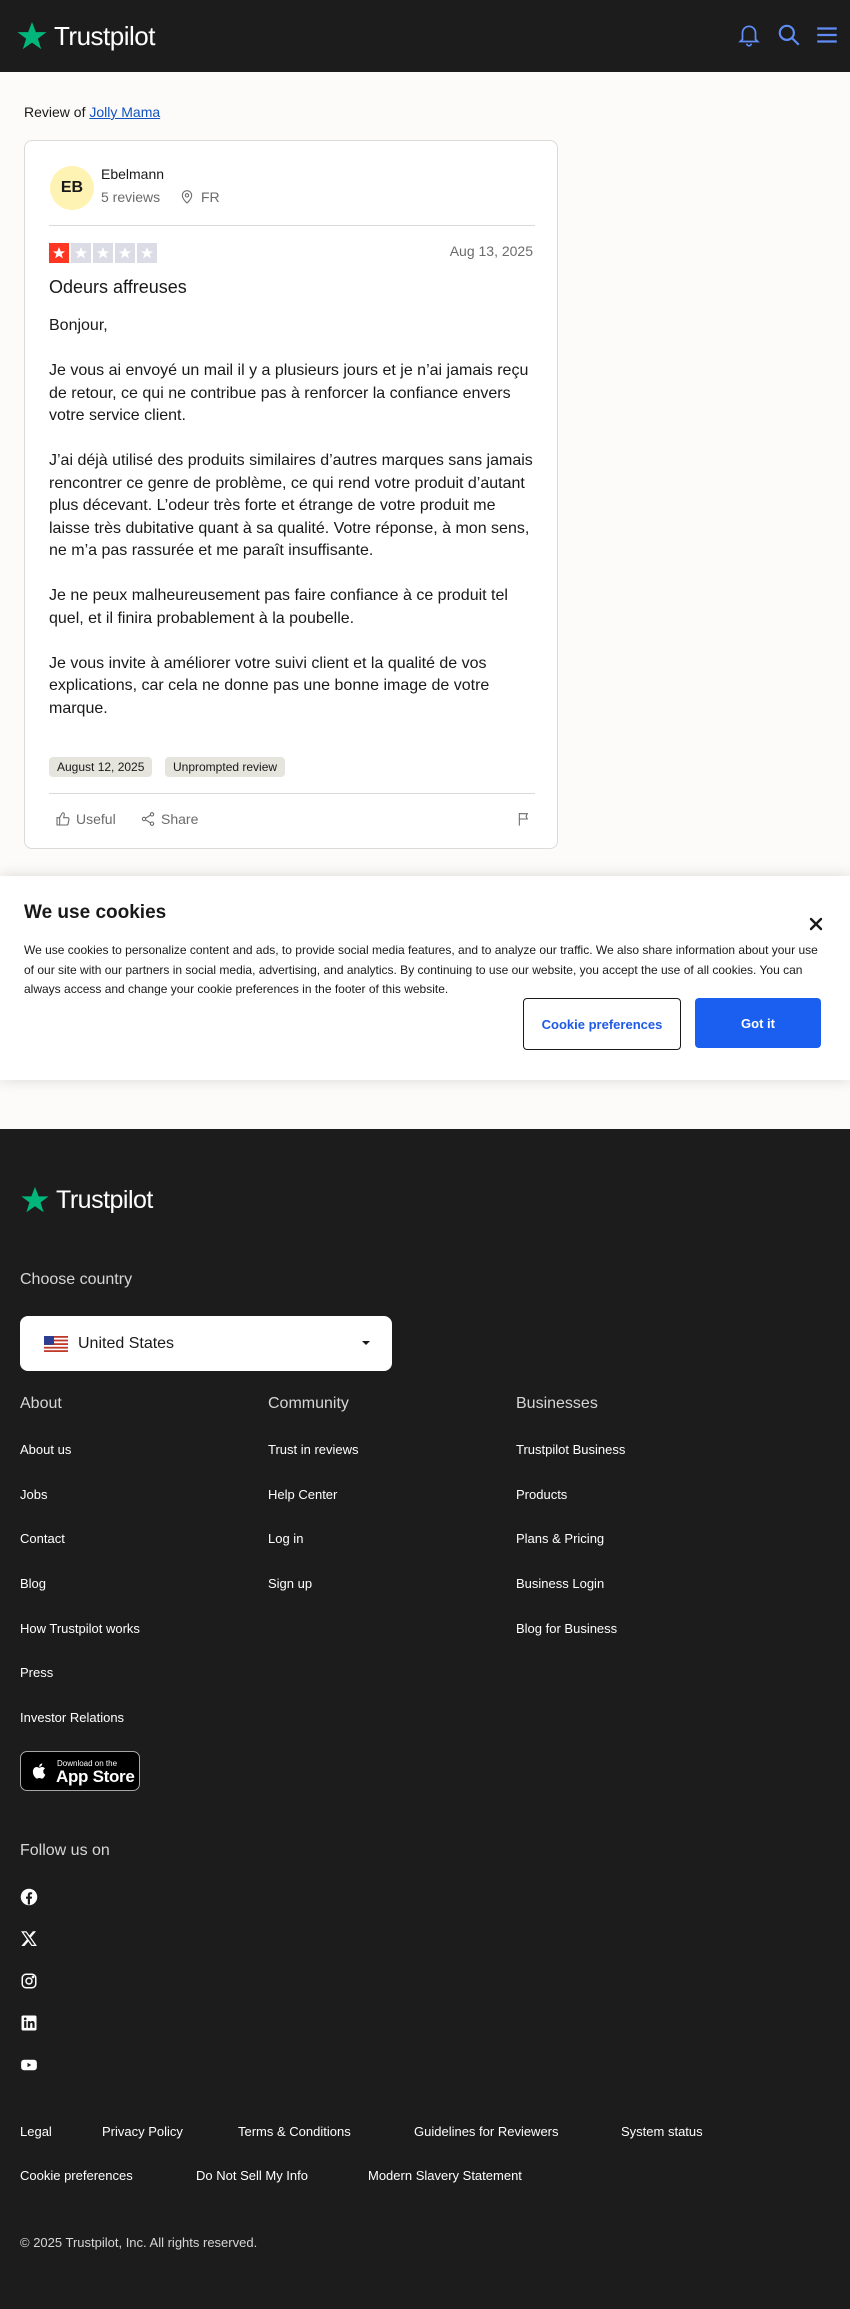 The width and height of the screenshot is (850, 2309). I want to click on footer-logo: Trustpilot, so click(86, 1200).